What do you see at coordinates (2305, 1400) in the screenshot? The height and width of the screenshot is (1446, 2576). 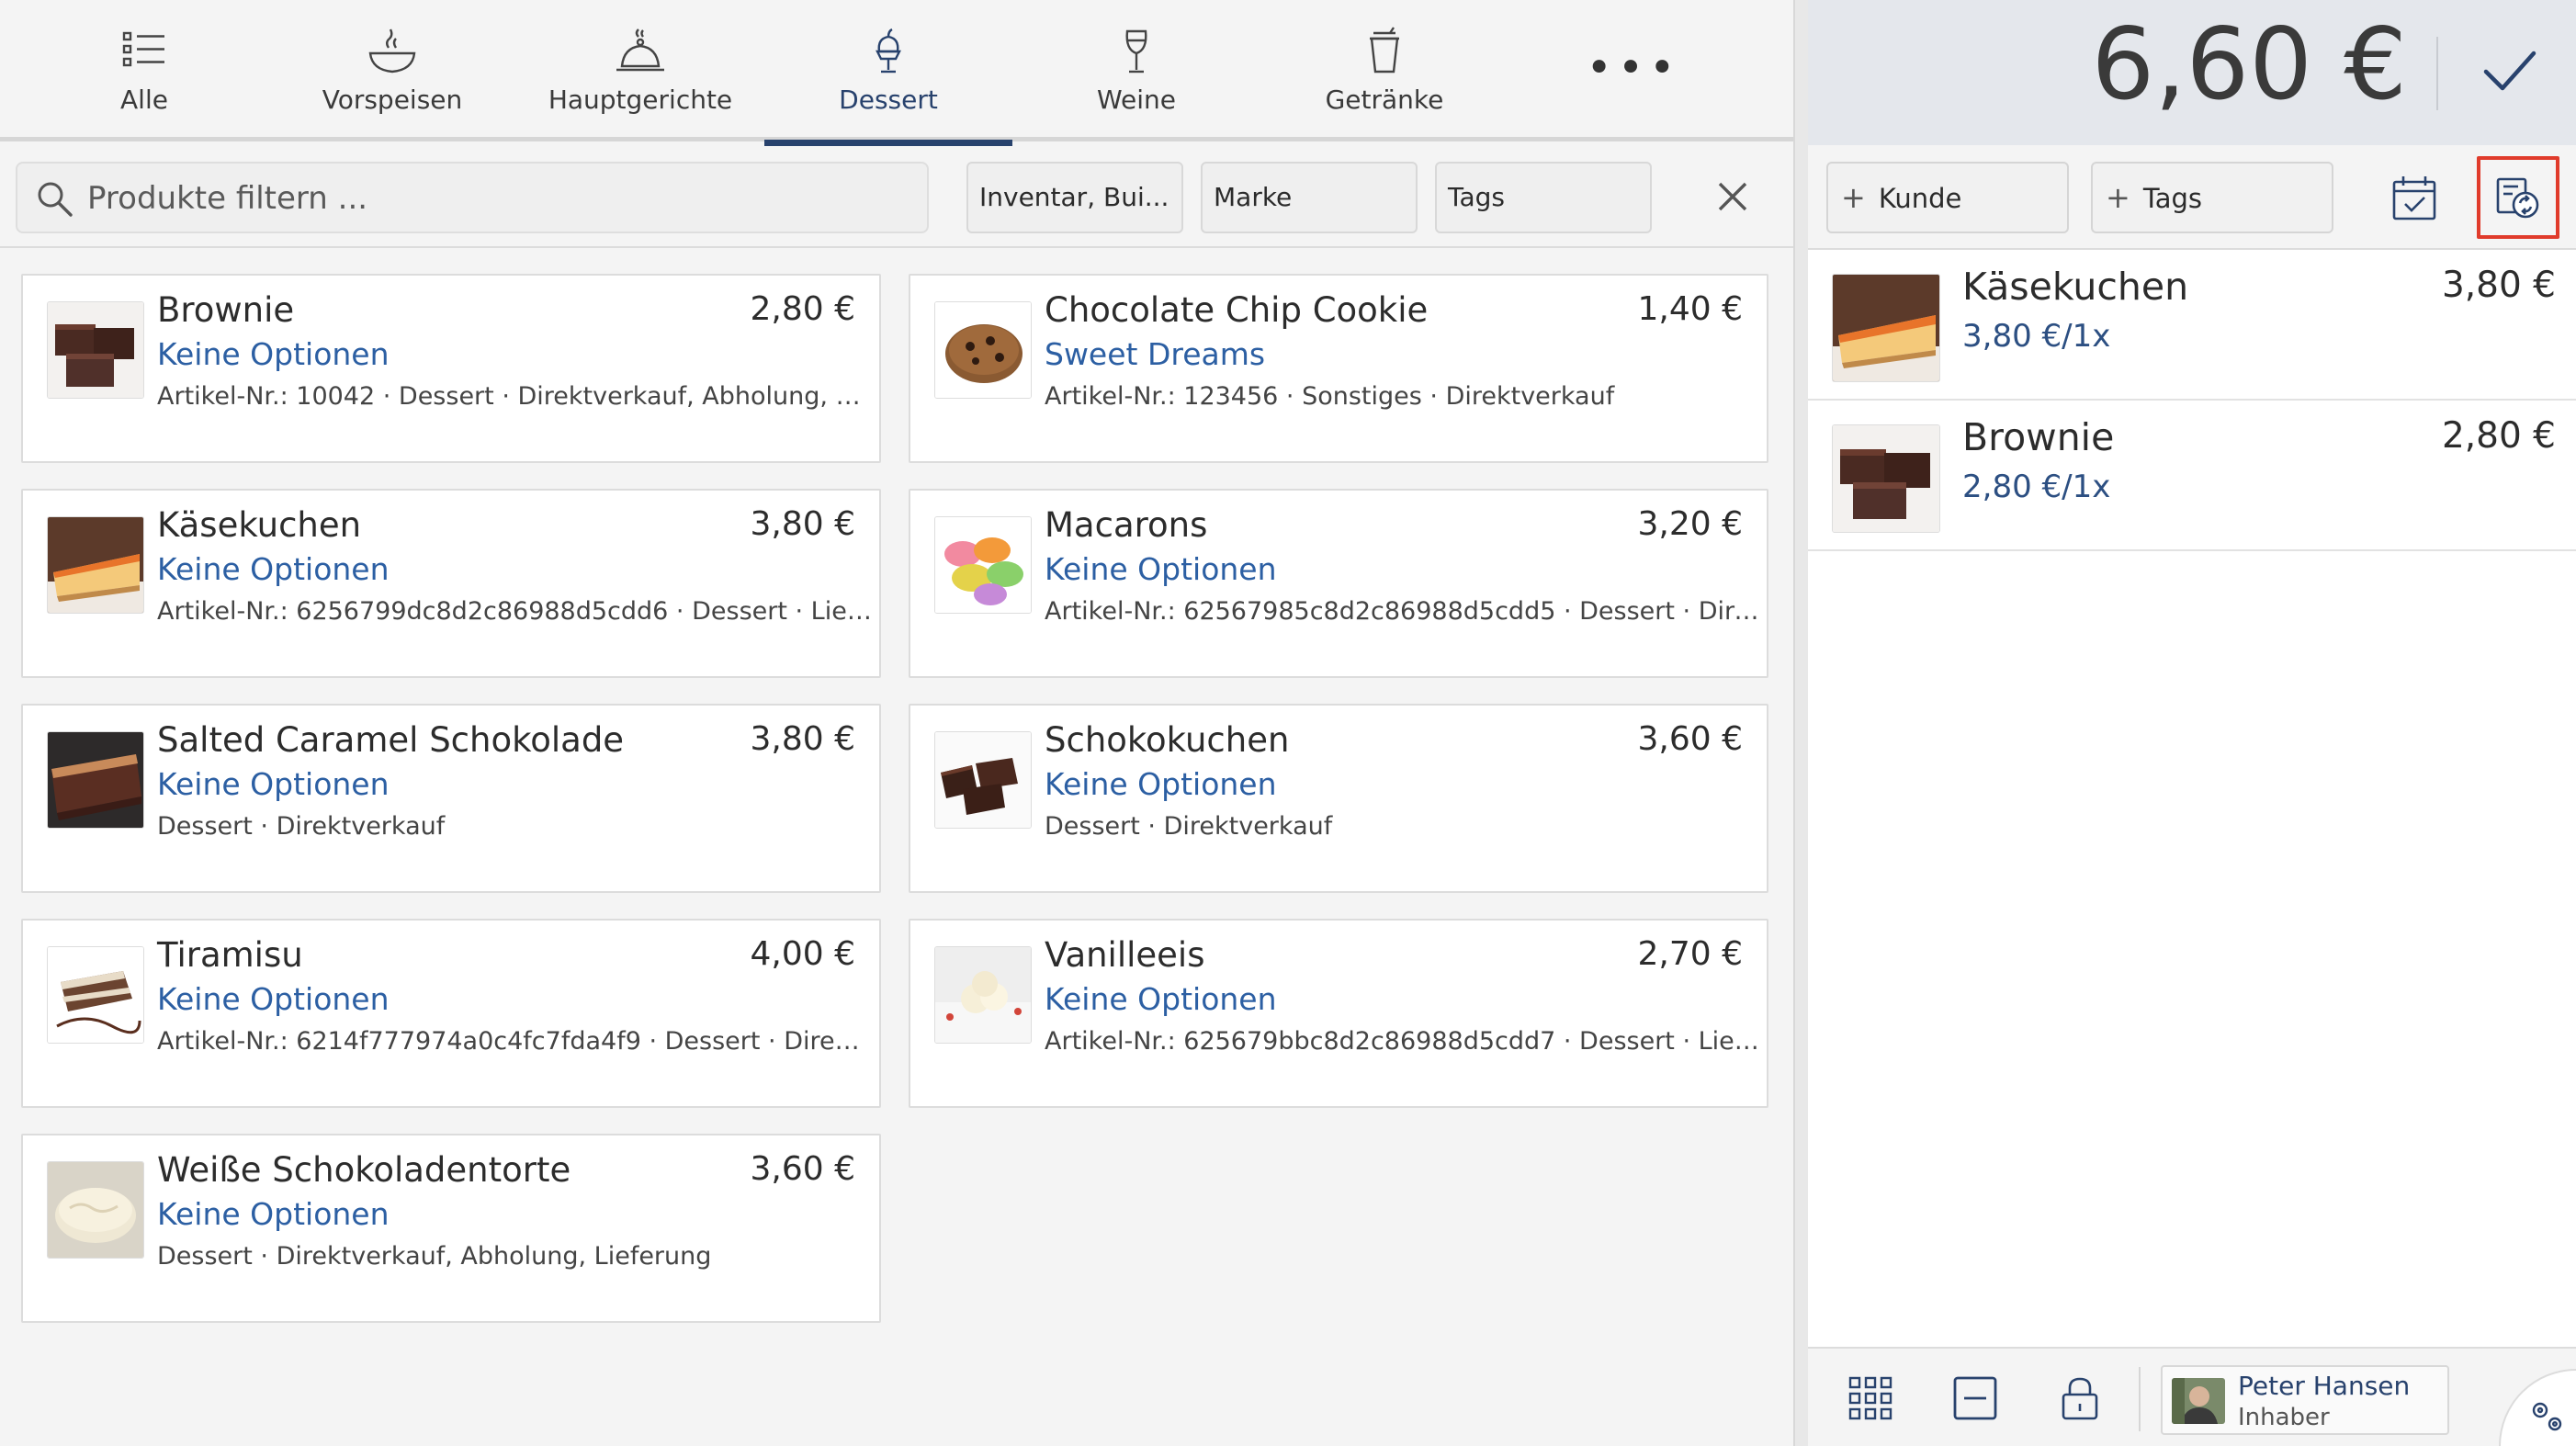 I see `user-profile-button: Peter Hansen Inhaber` at bounding box center [2305, 1400].